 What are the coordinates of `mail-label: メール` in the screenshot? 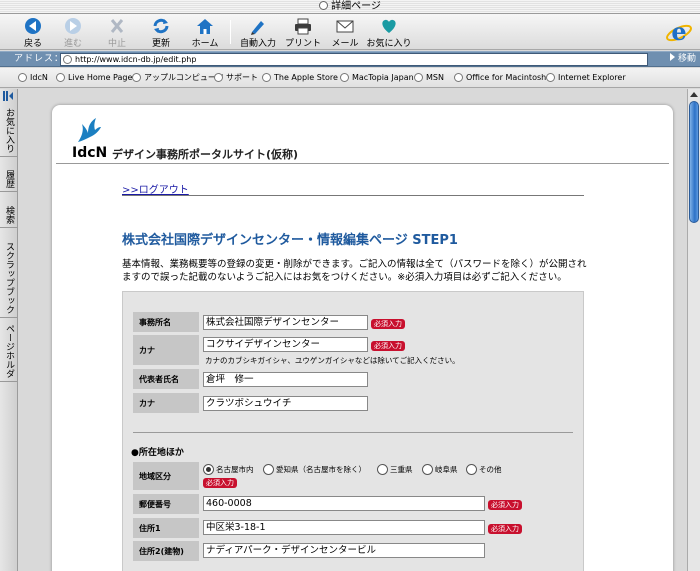 It's located at (345, 44).